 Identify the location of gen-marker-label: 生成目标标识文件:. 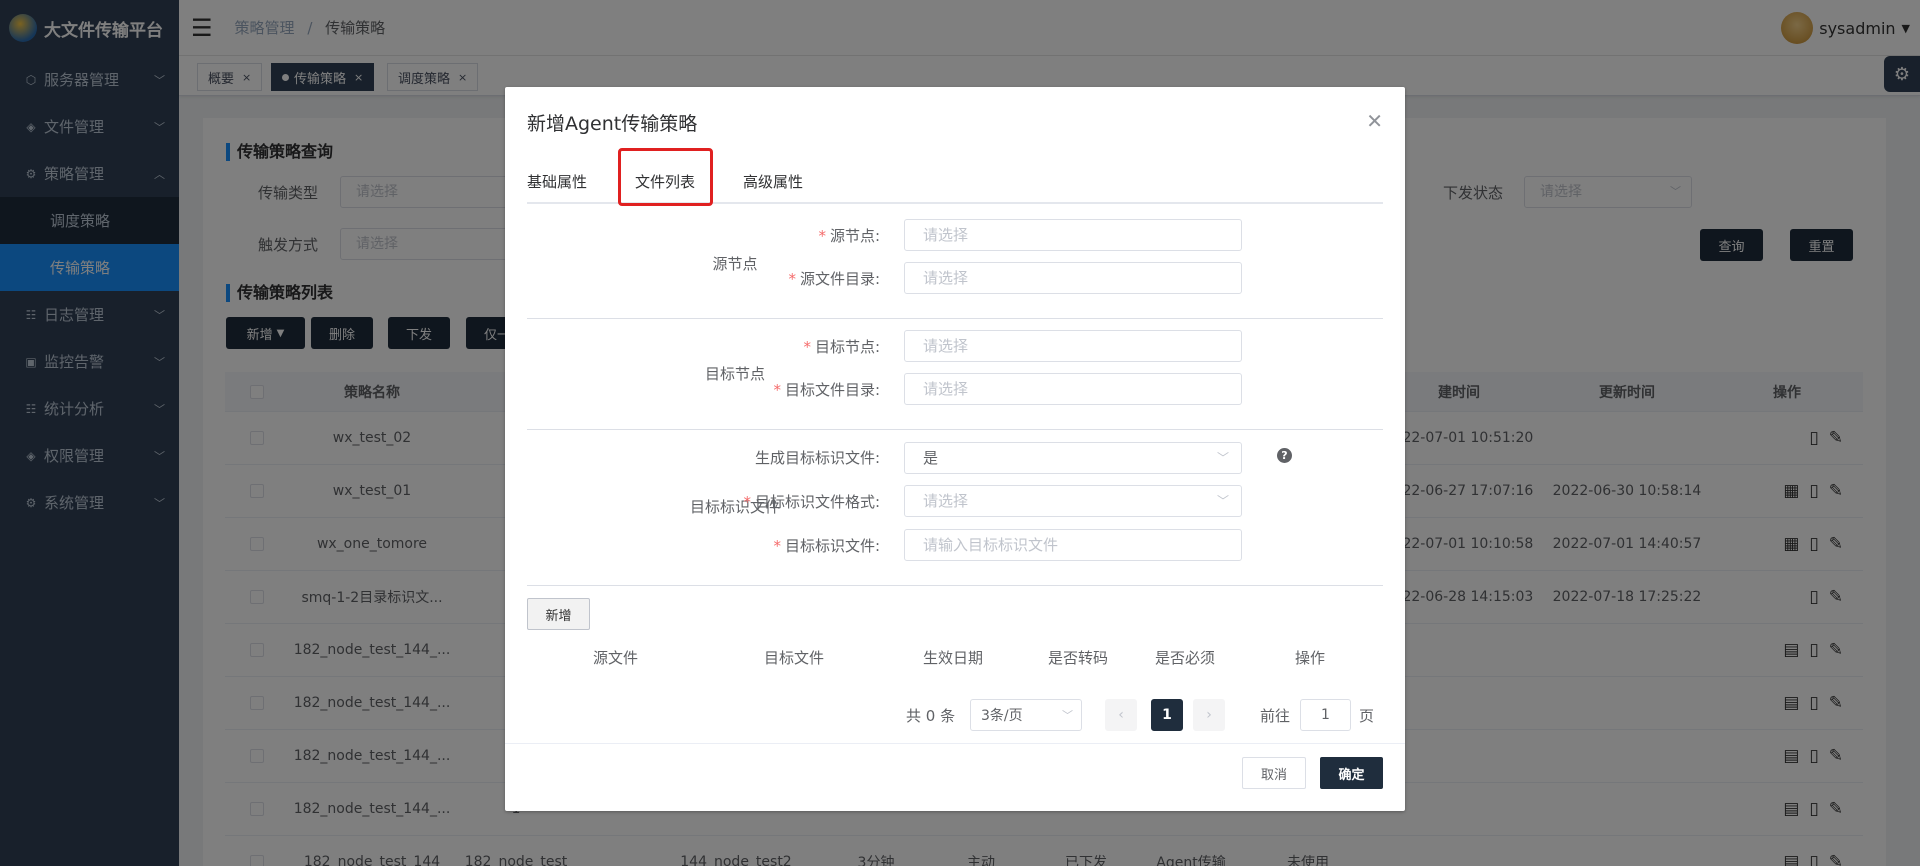
(817, 458).